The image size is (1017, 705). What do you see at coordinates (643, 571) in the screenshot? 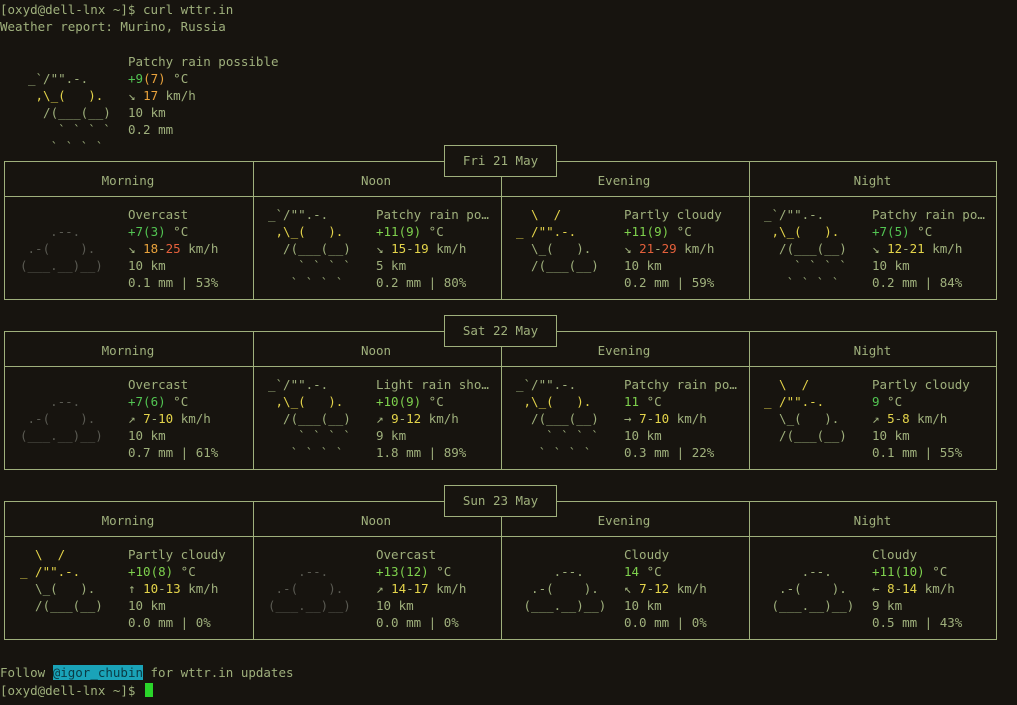
I see `period-temperature: 14 °C` at bounding box center [643, 571].